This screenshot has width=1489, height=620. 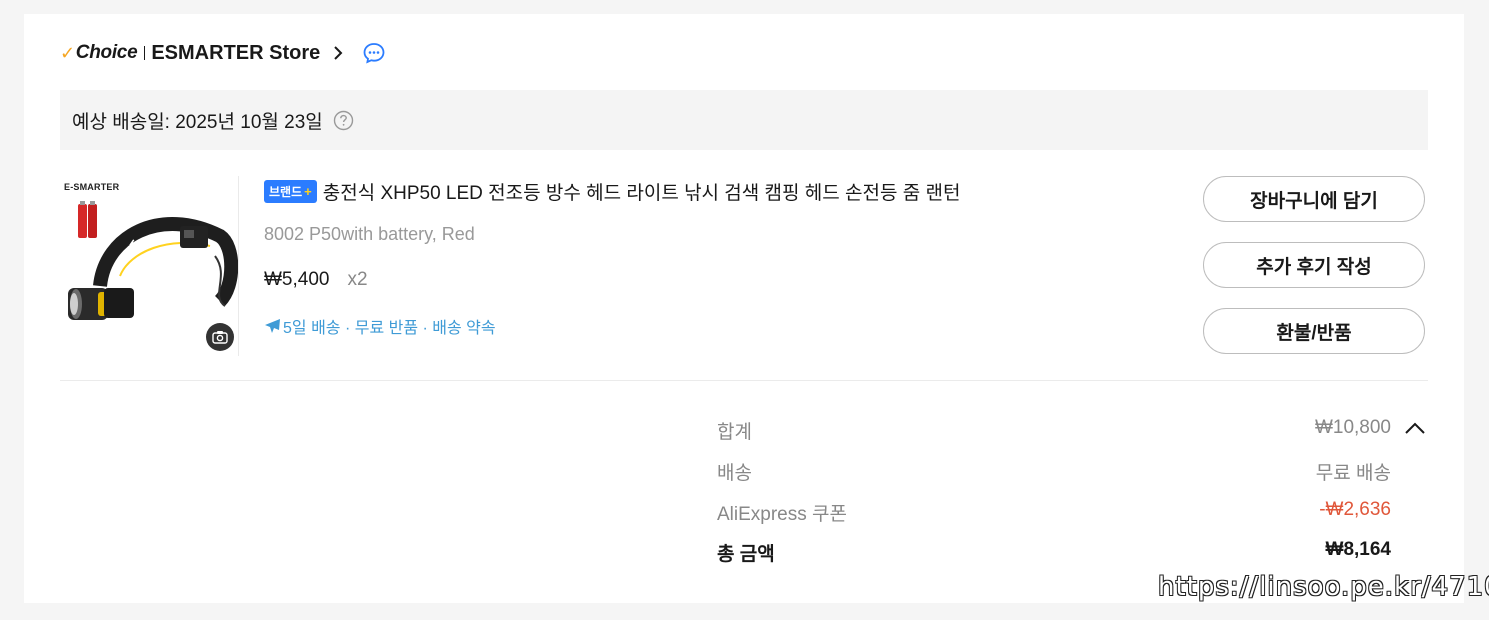 I want to click on airplane-icon, so click(x=272, y=325).